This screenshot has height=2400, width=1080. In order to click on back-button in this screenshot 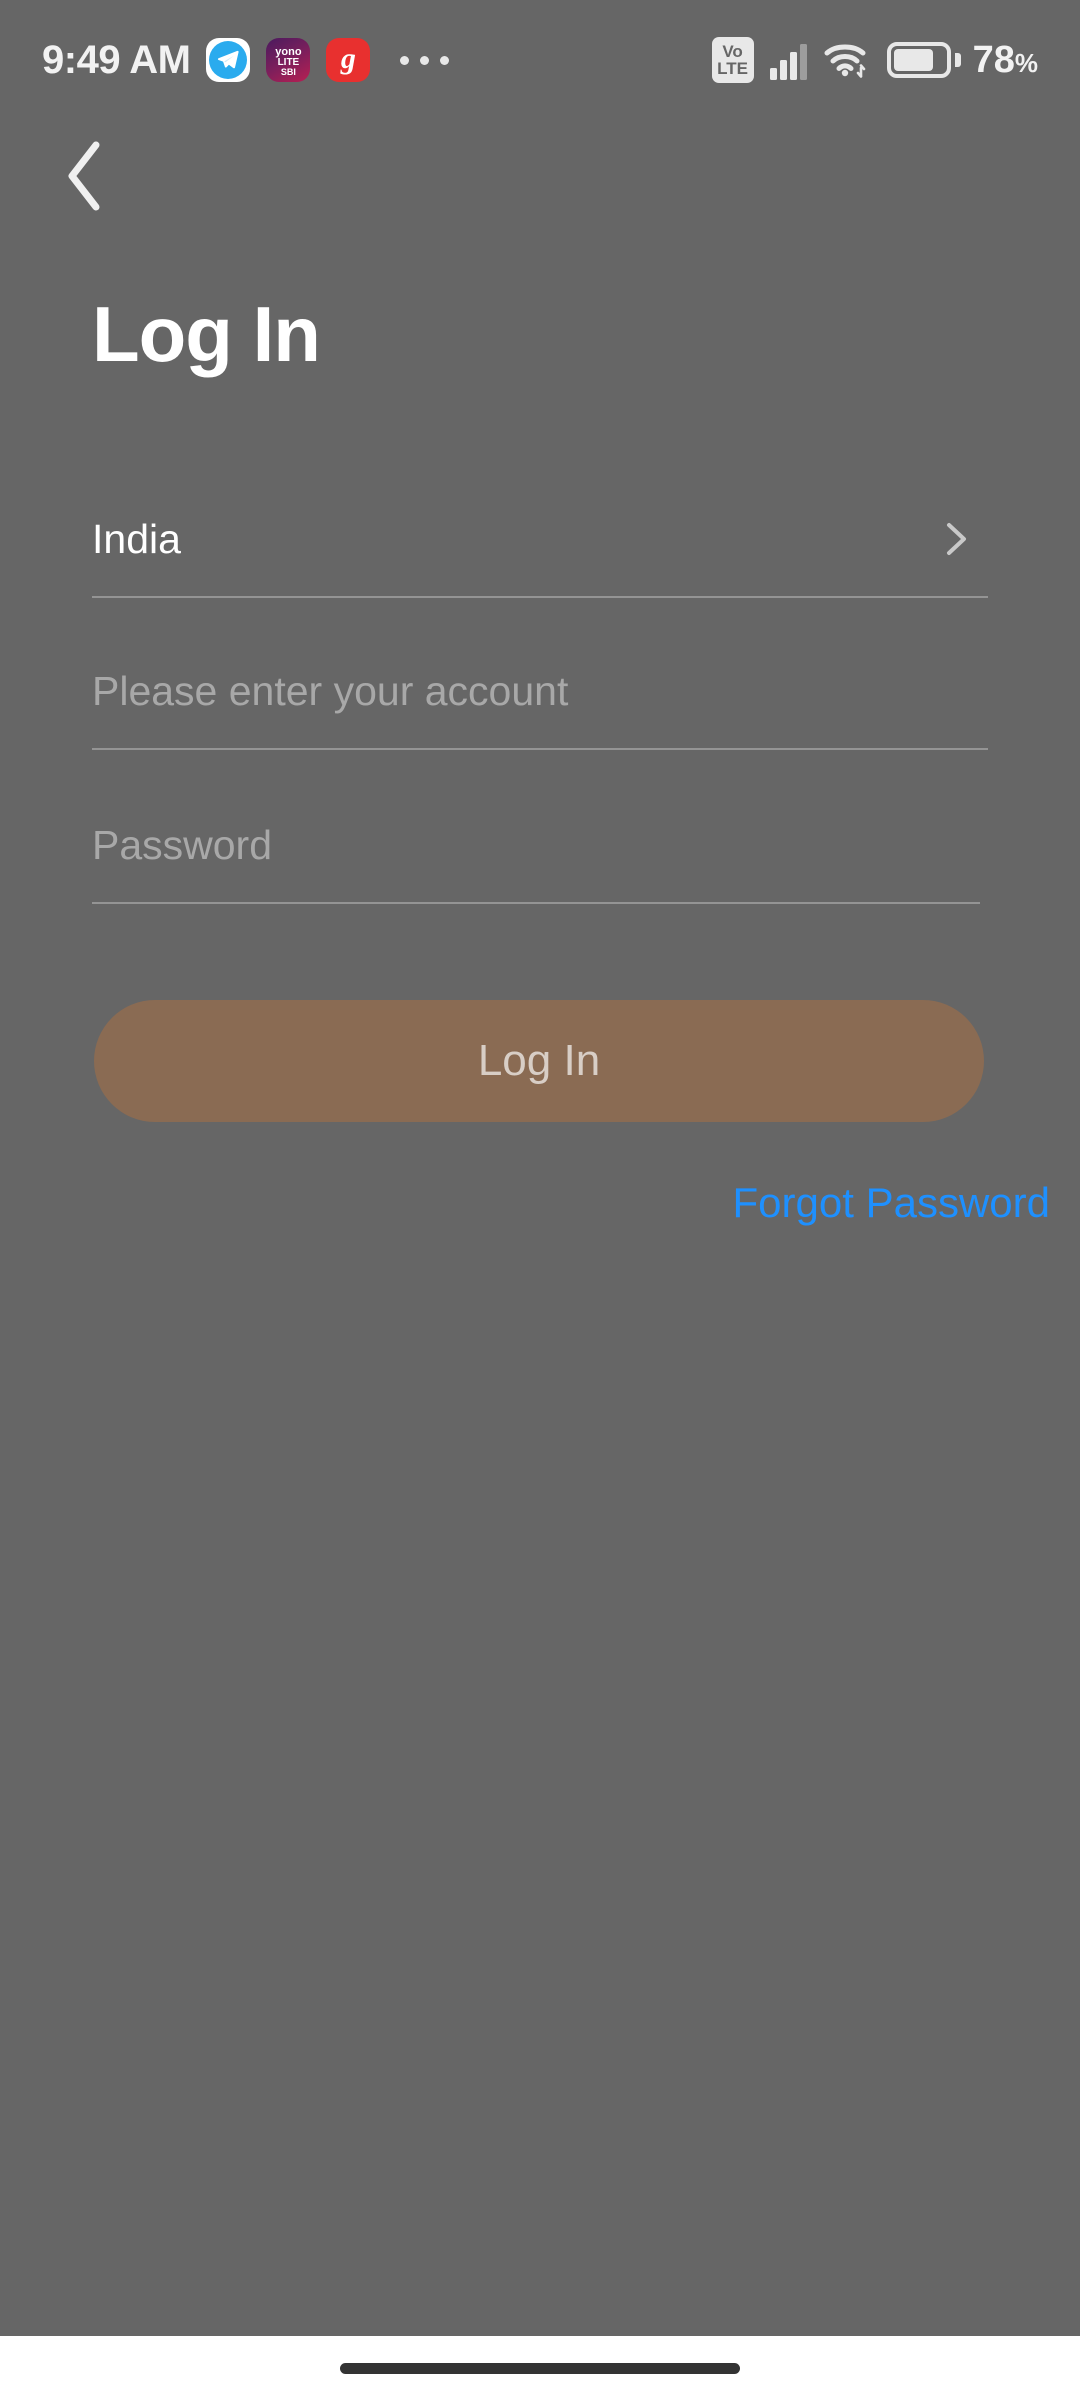, I will do `click(84, 176)`.